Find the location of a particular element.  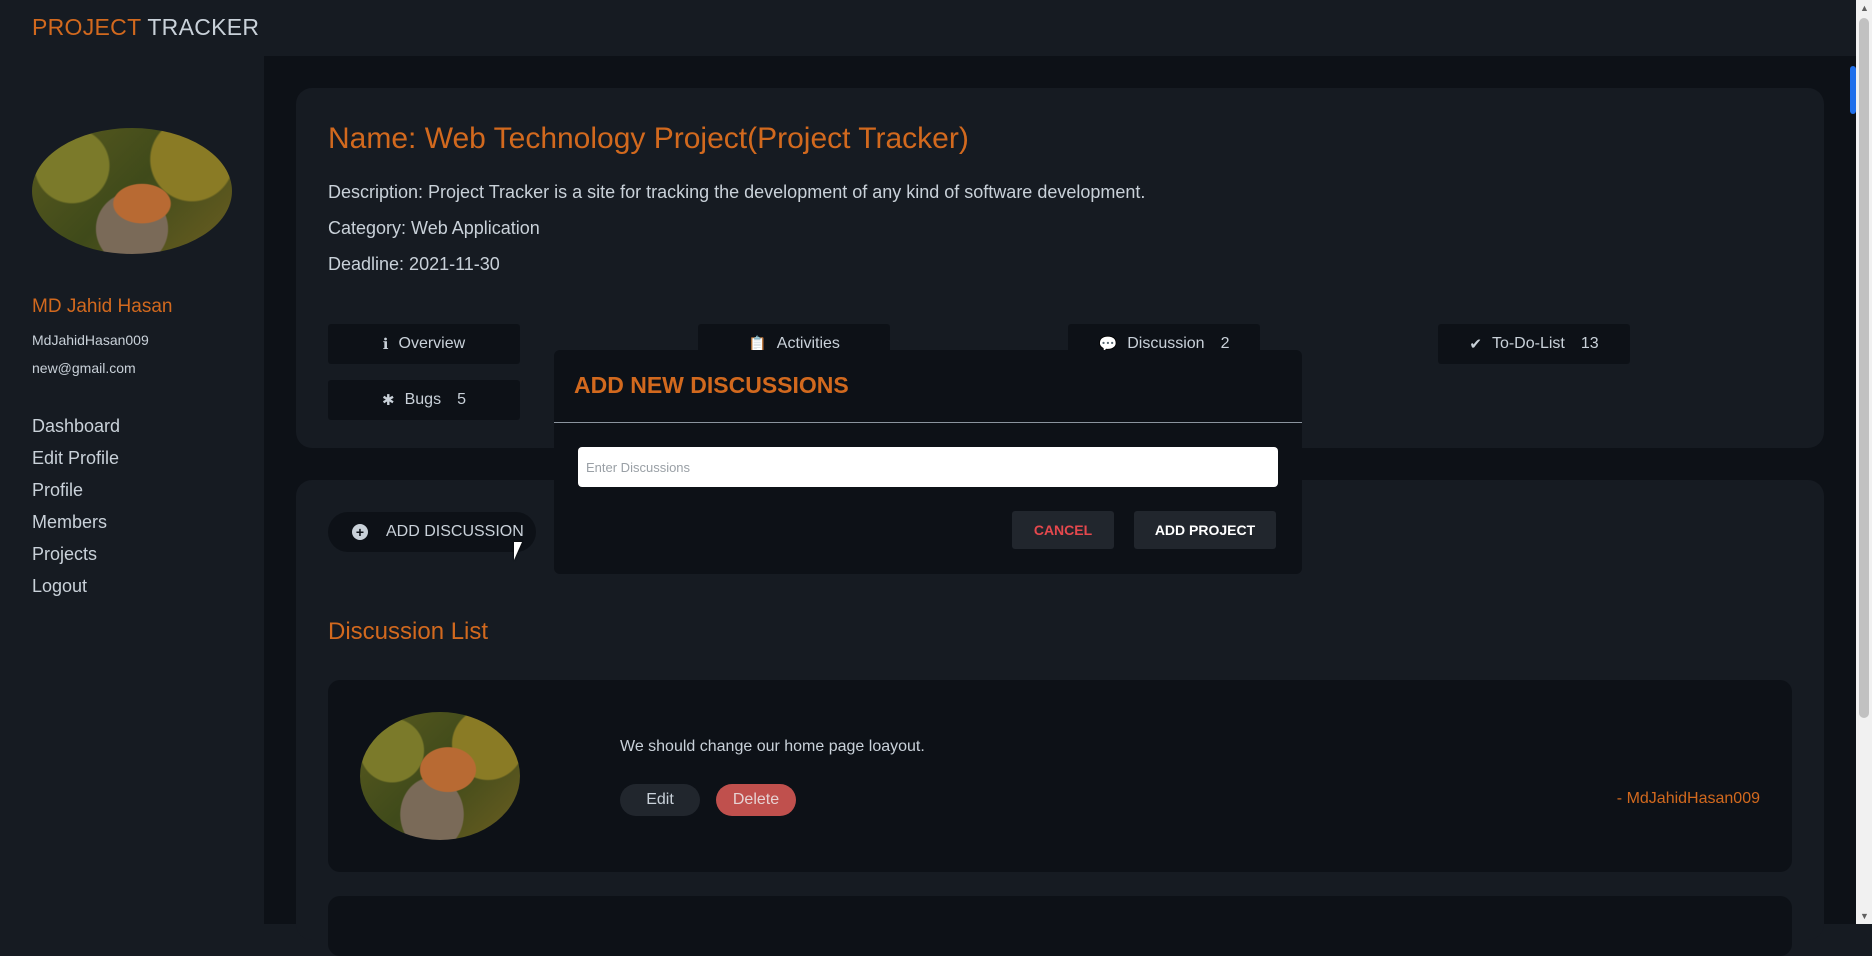

discussion-author: - MdJahidHasan009 is located at coordinates (1688, 798).